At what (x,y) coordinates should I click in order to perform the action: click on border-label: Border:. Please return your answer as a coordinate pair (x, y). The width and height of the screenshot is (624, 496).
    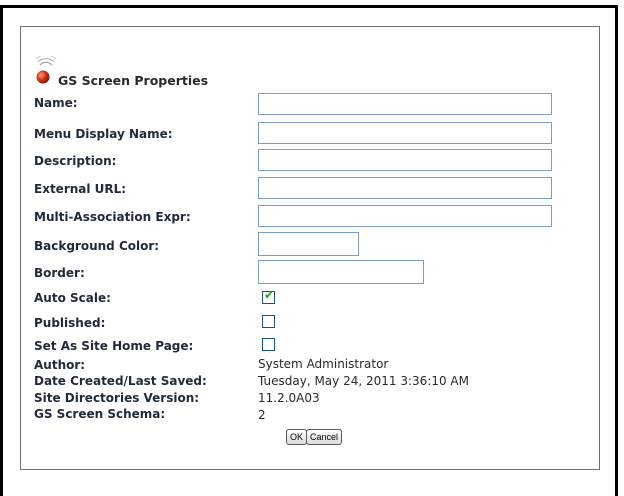
    Looking at the image, I should click on (59, 273).